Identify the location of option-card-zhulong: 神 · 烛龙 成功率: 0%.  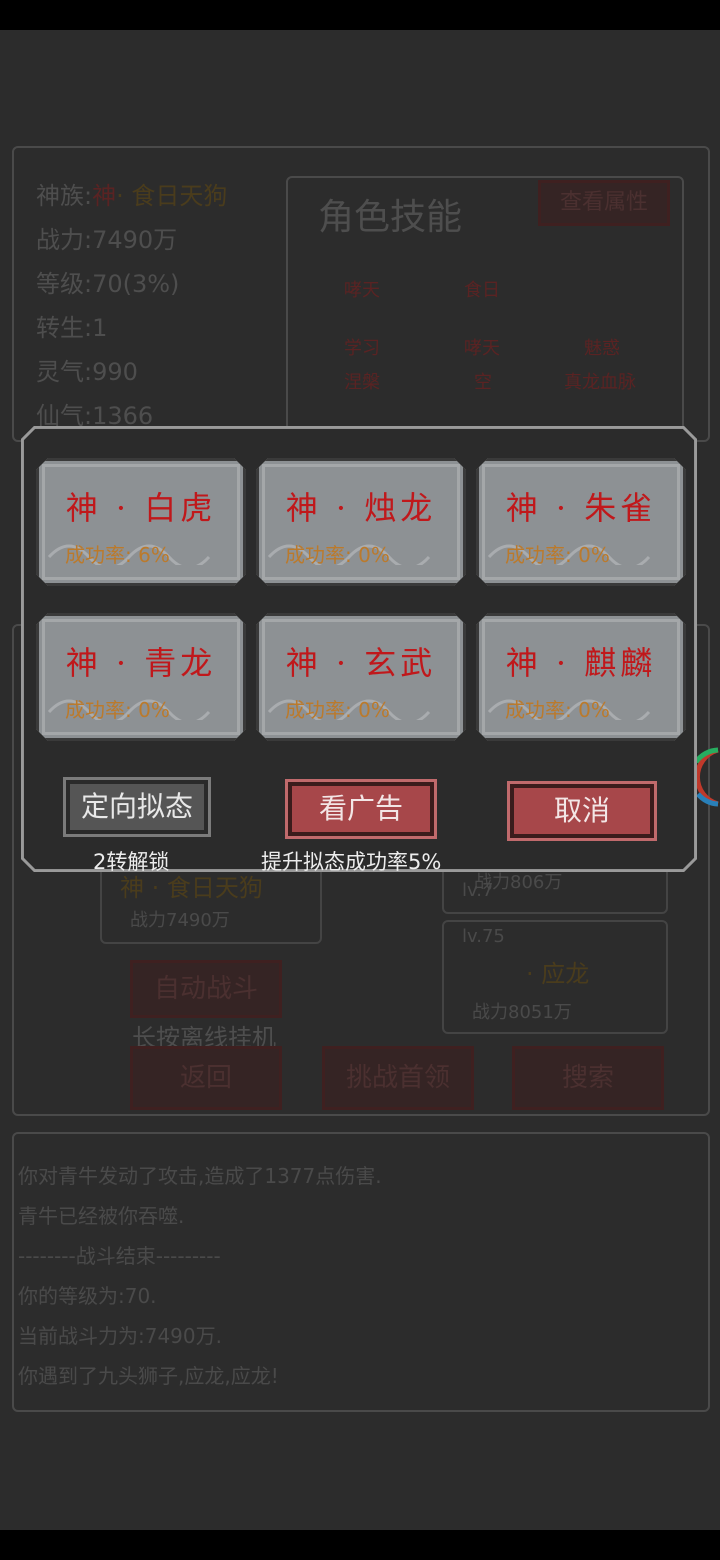
(361, 522).